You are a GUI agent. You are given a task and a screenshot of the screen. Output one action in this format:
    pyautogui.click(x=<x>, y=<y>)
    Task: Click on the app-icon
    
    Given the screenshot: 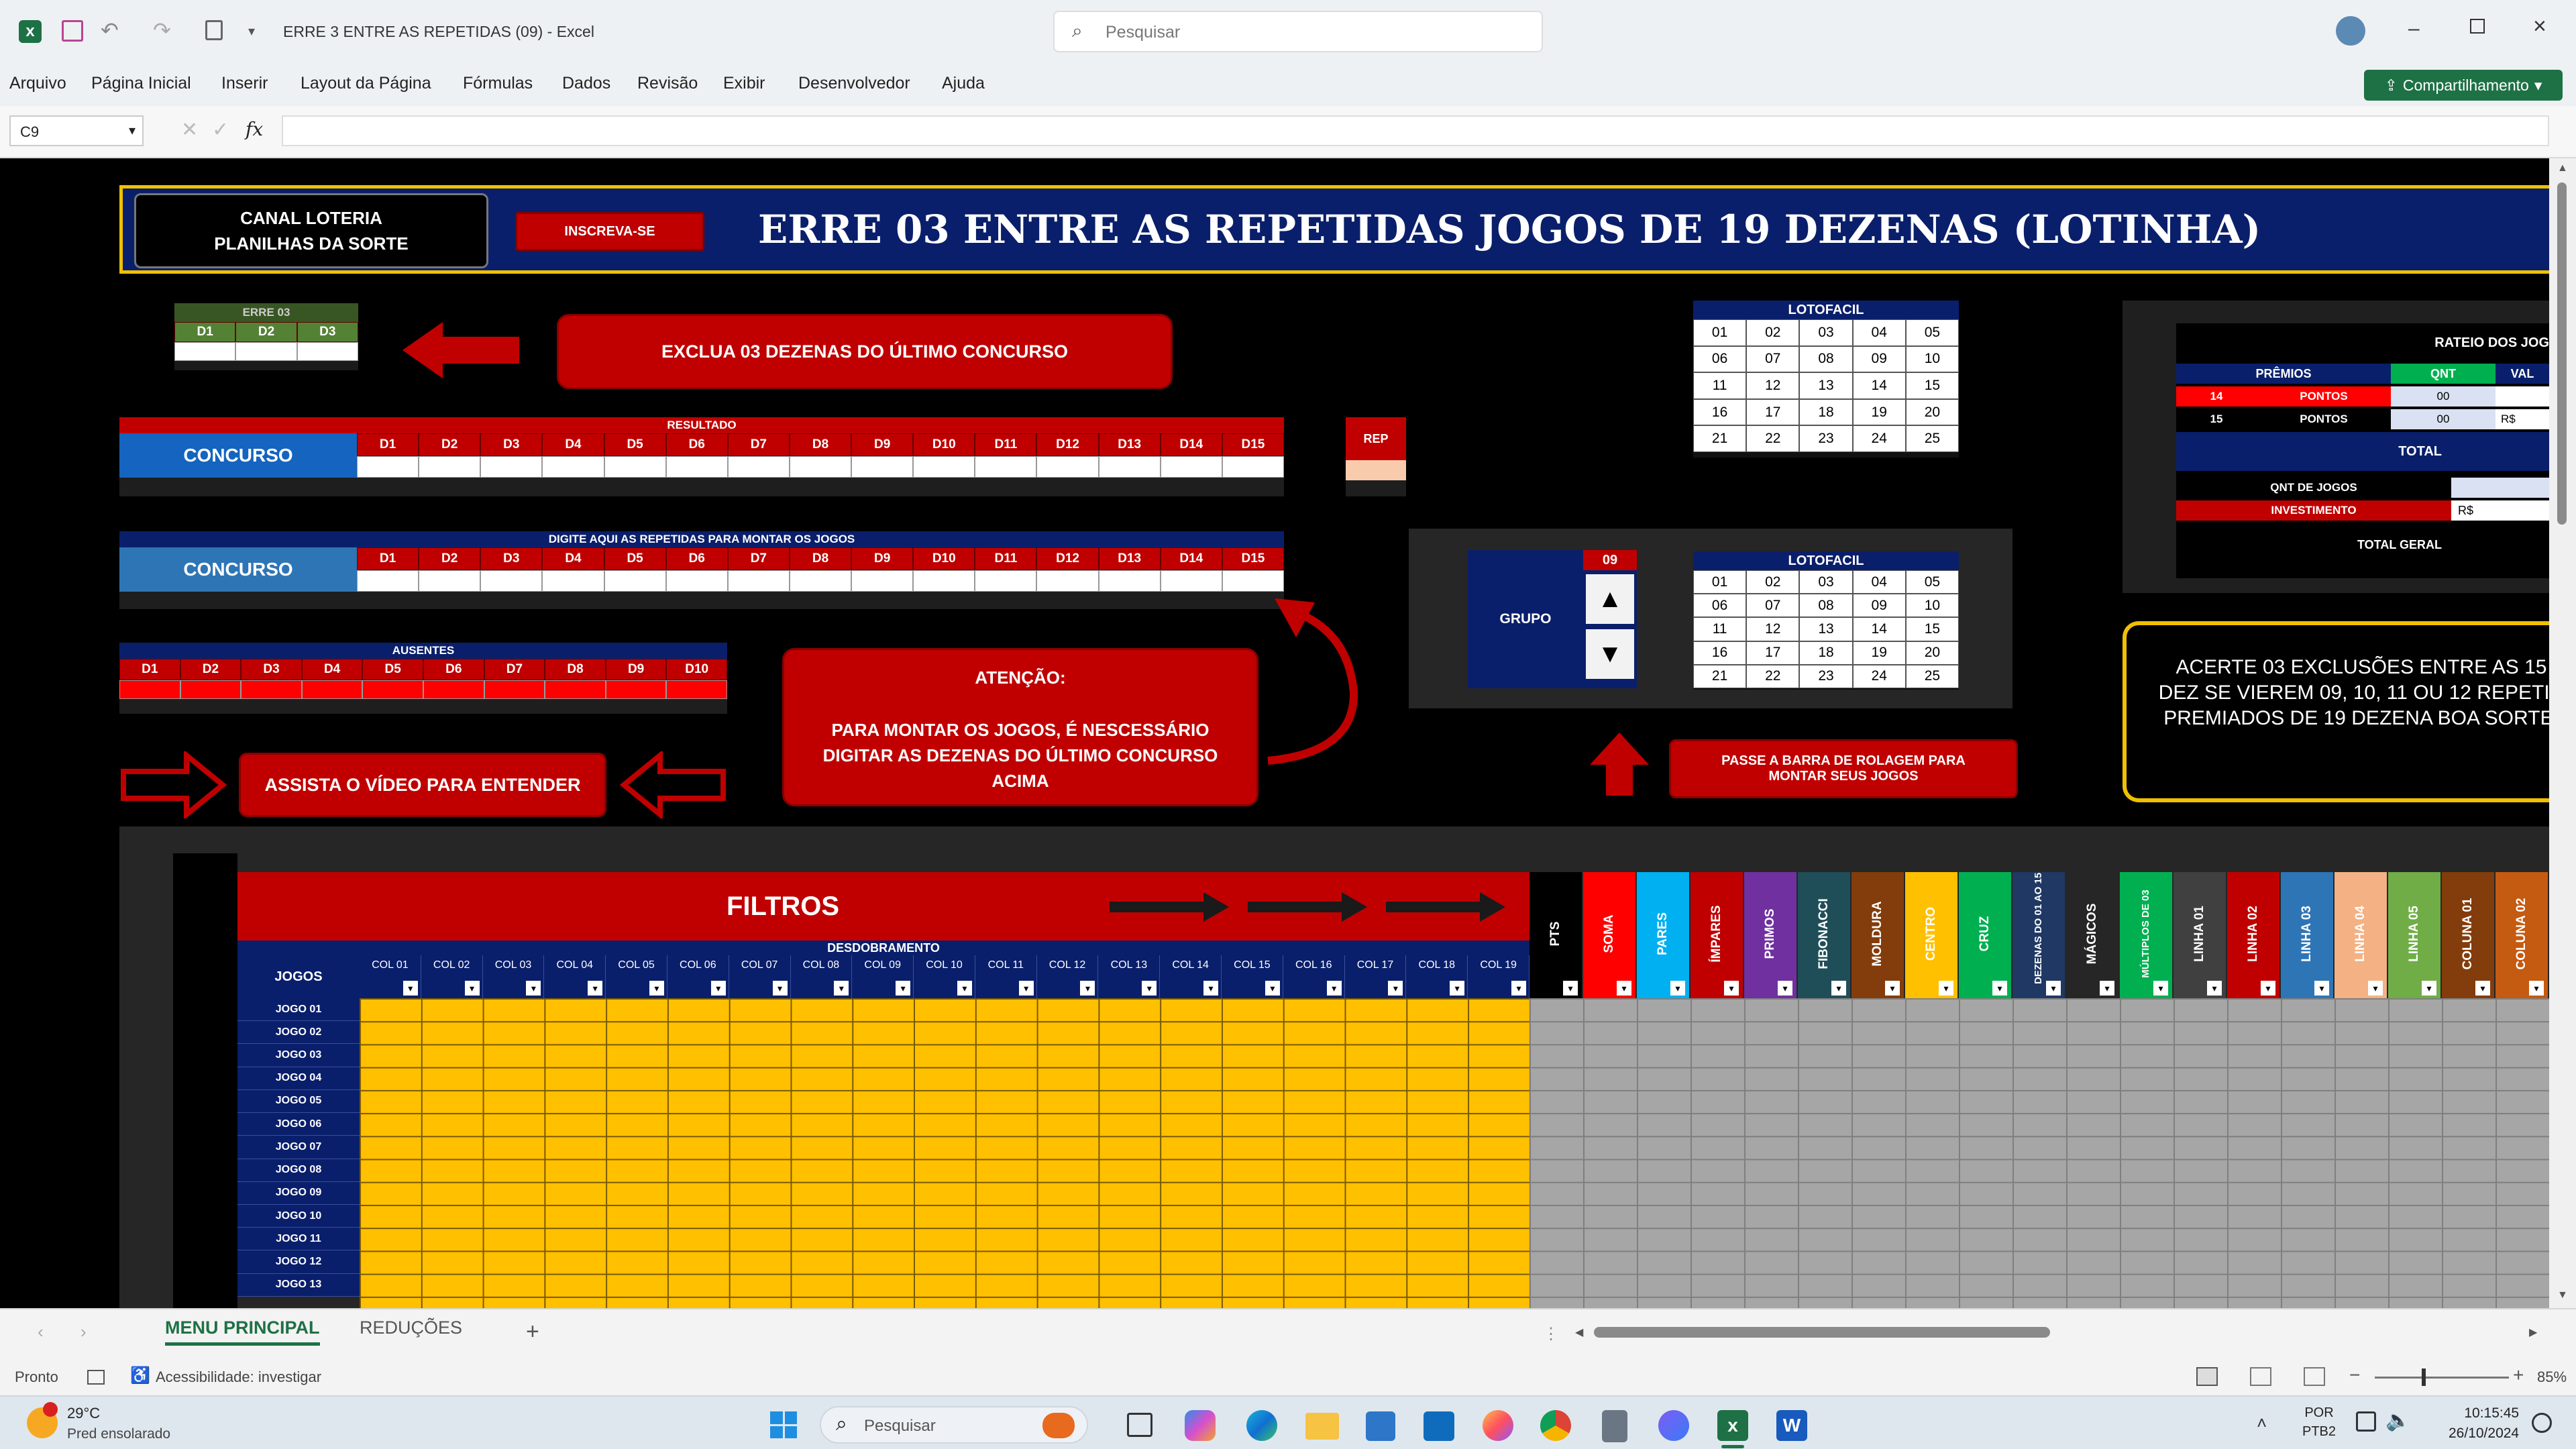 What is the action you would take?
    pyautogui.click(x=1673, y=1425)
    